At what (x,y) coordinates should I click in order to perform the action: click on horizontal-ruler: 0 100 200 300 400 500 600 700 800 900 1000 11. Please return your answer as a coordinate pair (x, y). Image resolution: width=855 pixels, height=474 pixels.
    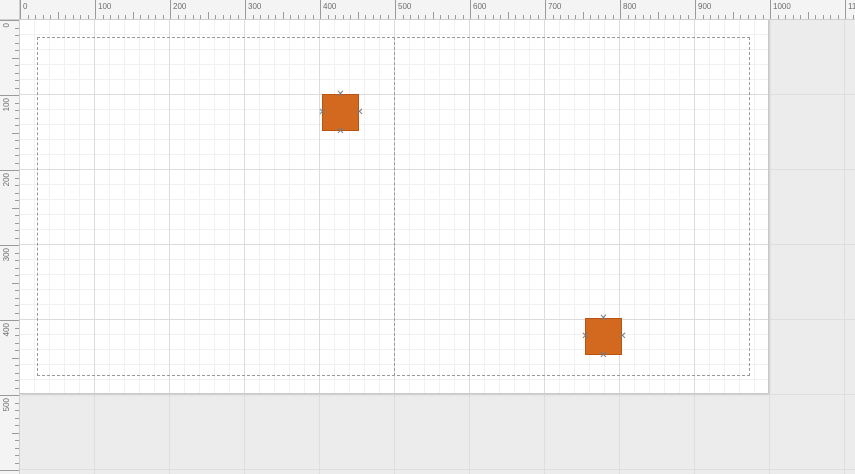
    Looking at the image, I should click on (427, 10).